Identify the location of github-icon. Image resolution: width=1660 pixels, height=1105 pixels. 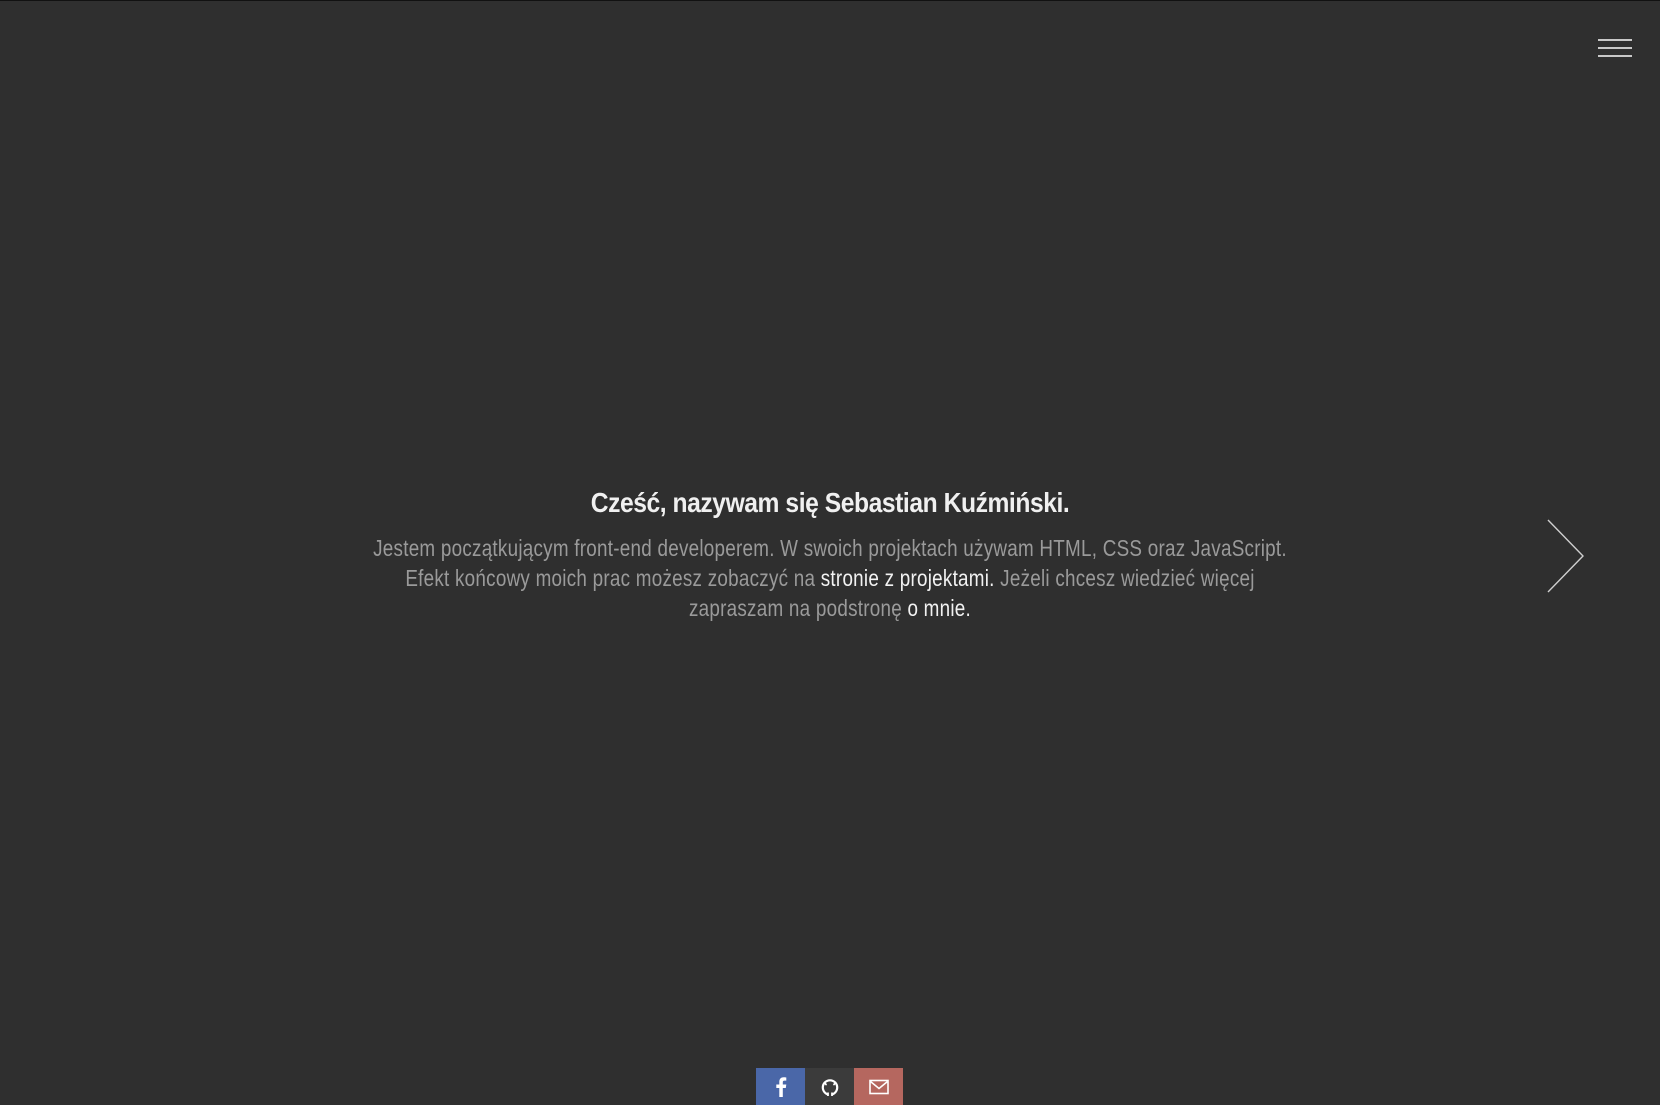
(829, 1087).